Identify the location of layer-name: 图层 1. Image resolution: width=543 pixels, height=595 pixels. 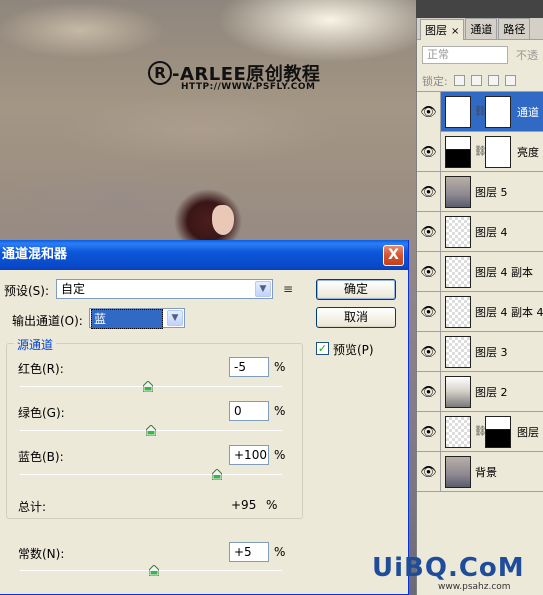
(530, 432).